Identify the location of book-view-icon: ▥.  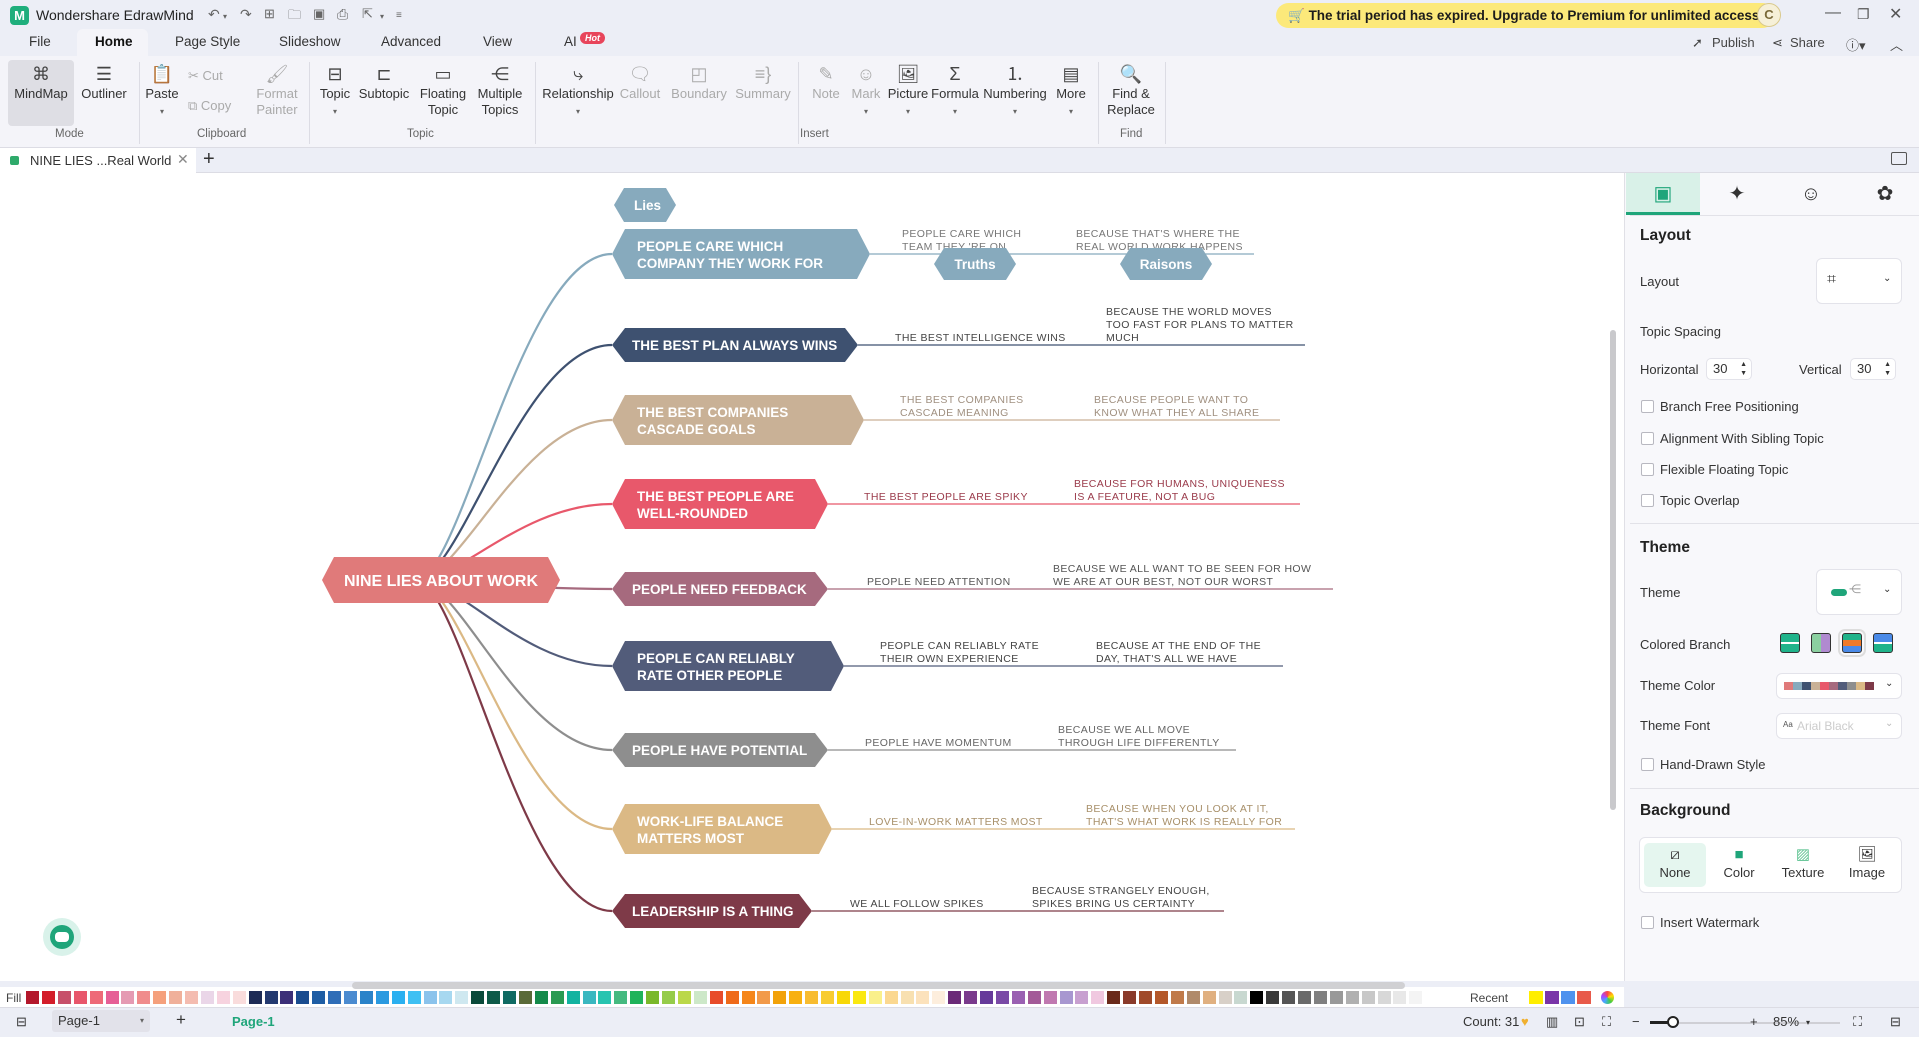
(1552, 1022).